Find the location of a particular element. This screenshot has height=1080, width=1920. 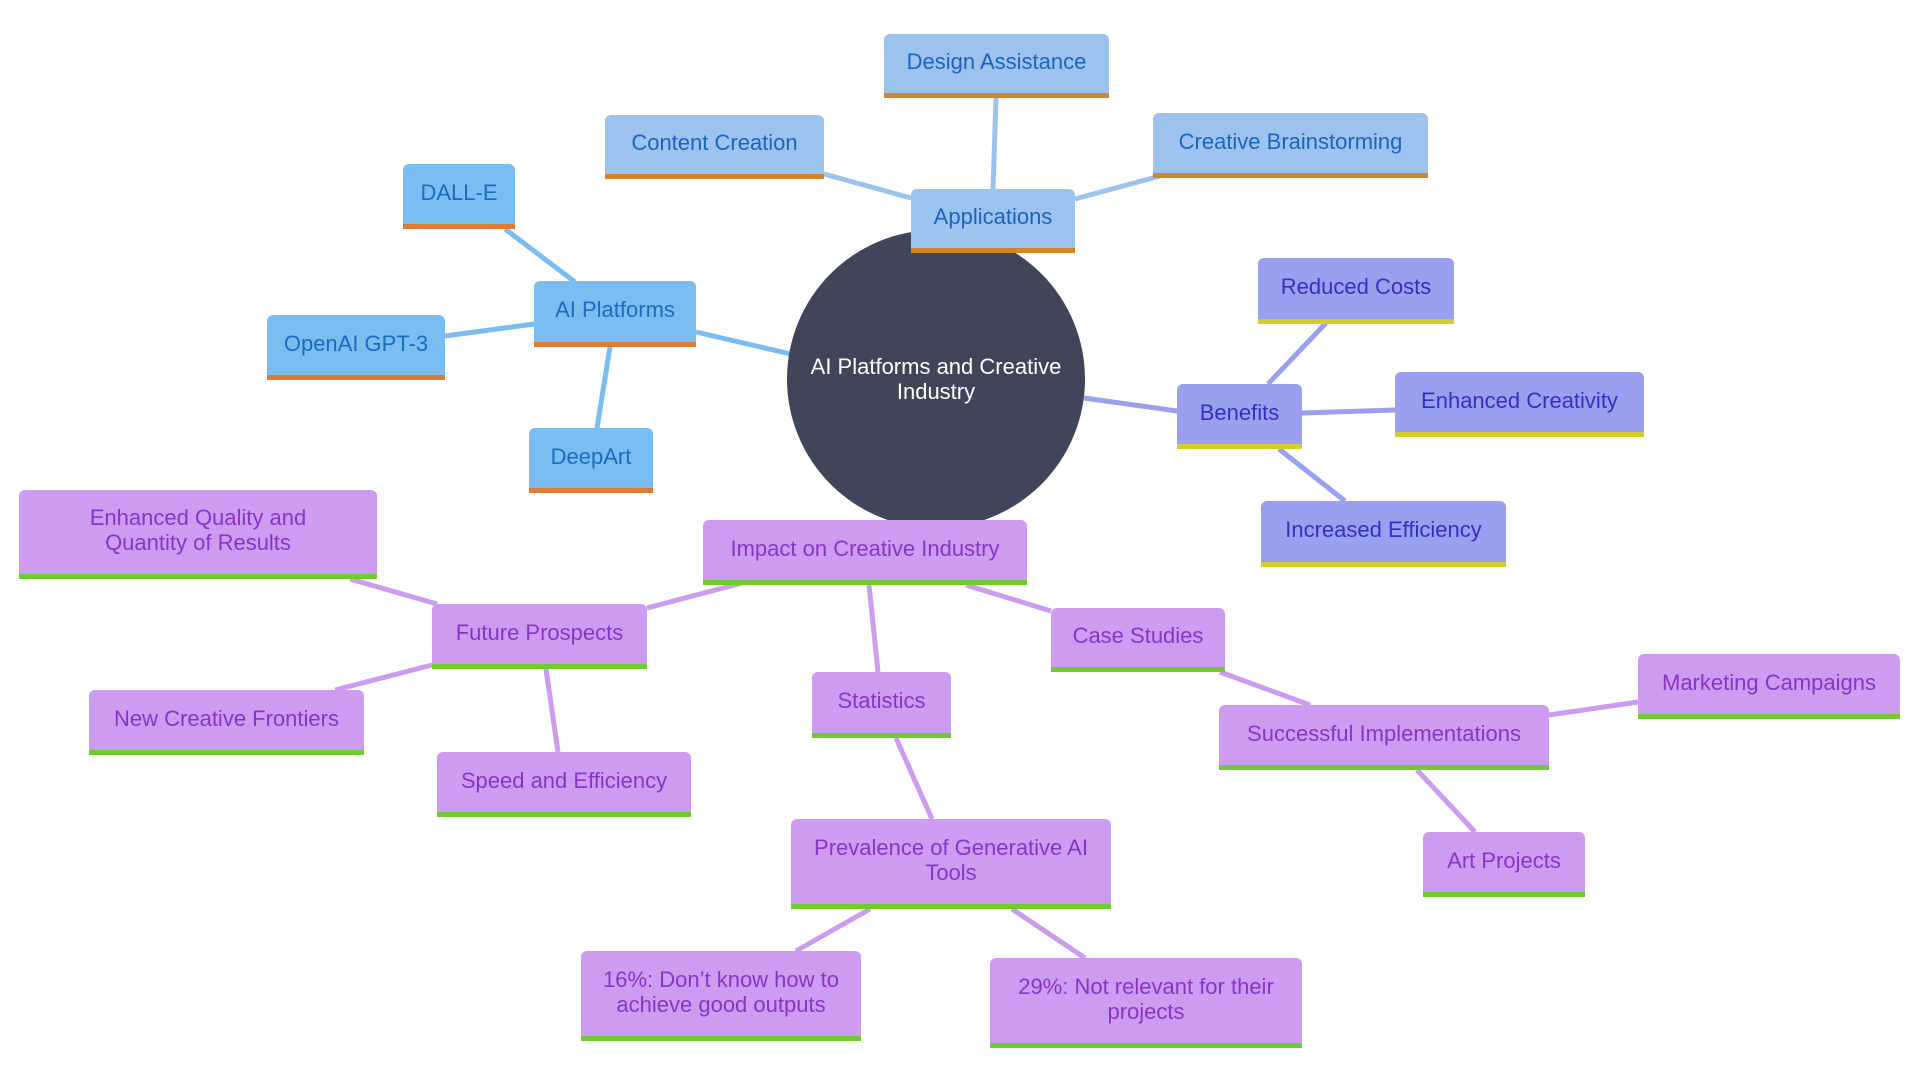

node-label: Marketing Campaigns is located at coordinates (1769, 682).